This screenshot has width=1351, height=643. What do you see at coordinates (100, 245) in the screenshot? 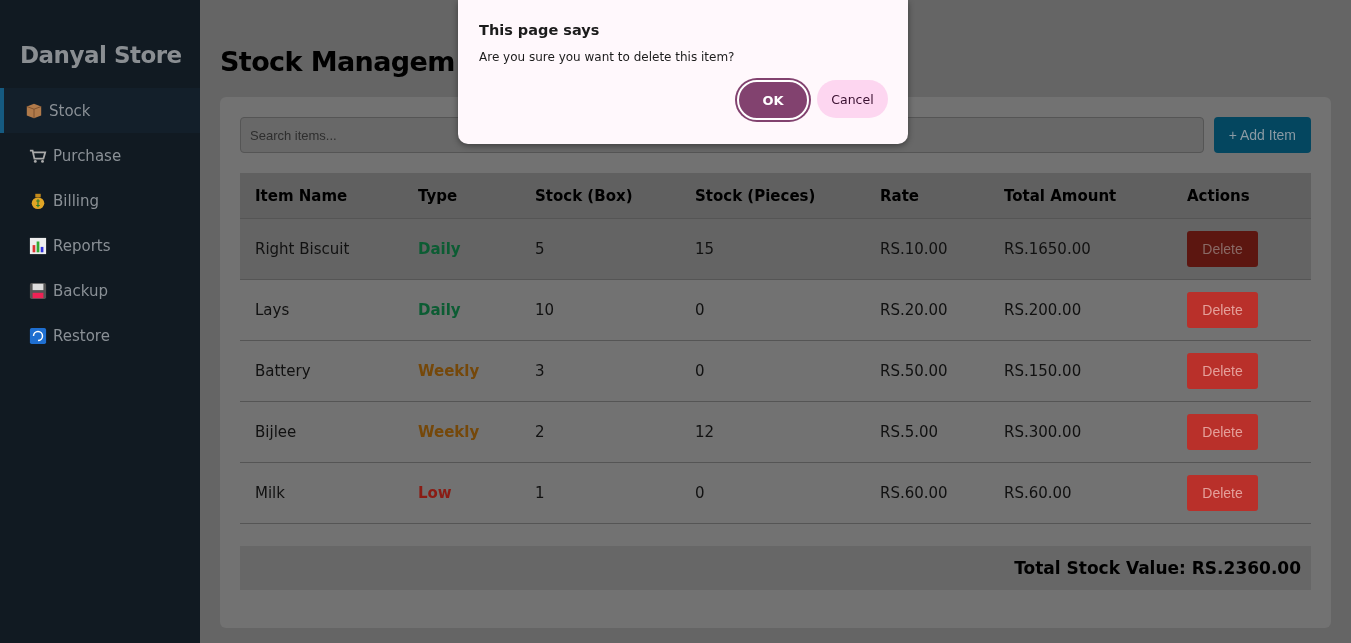
I see `sidebar-item: Reports` at bounding box center [100, 245].